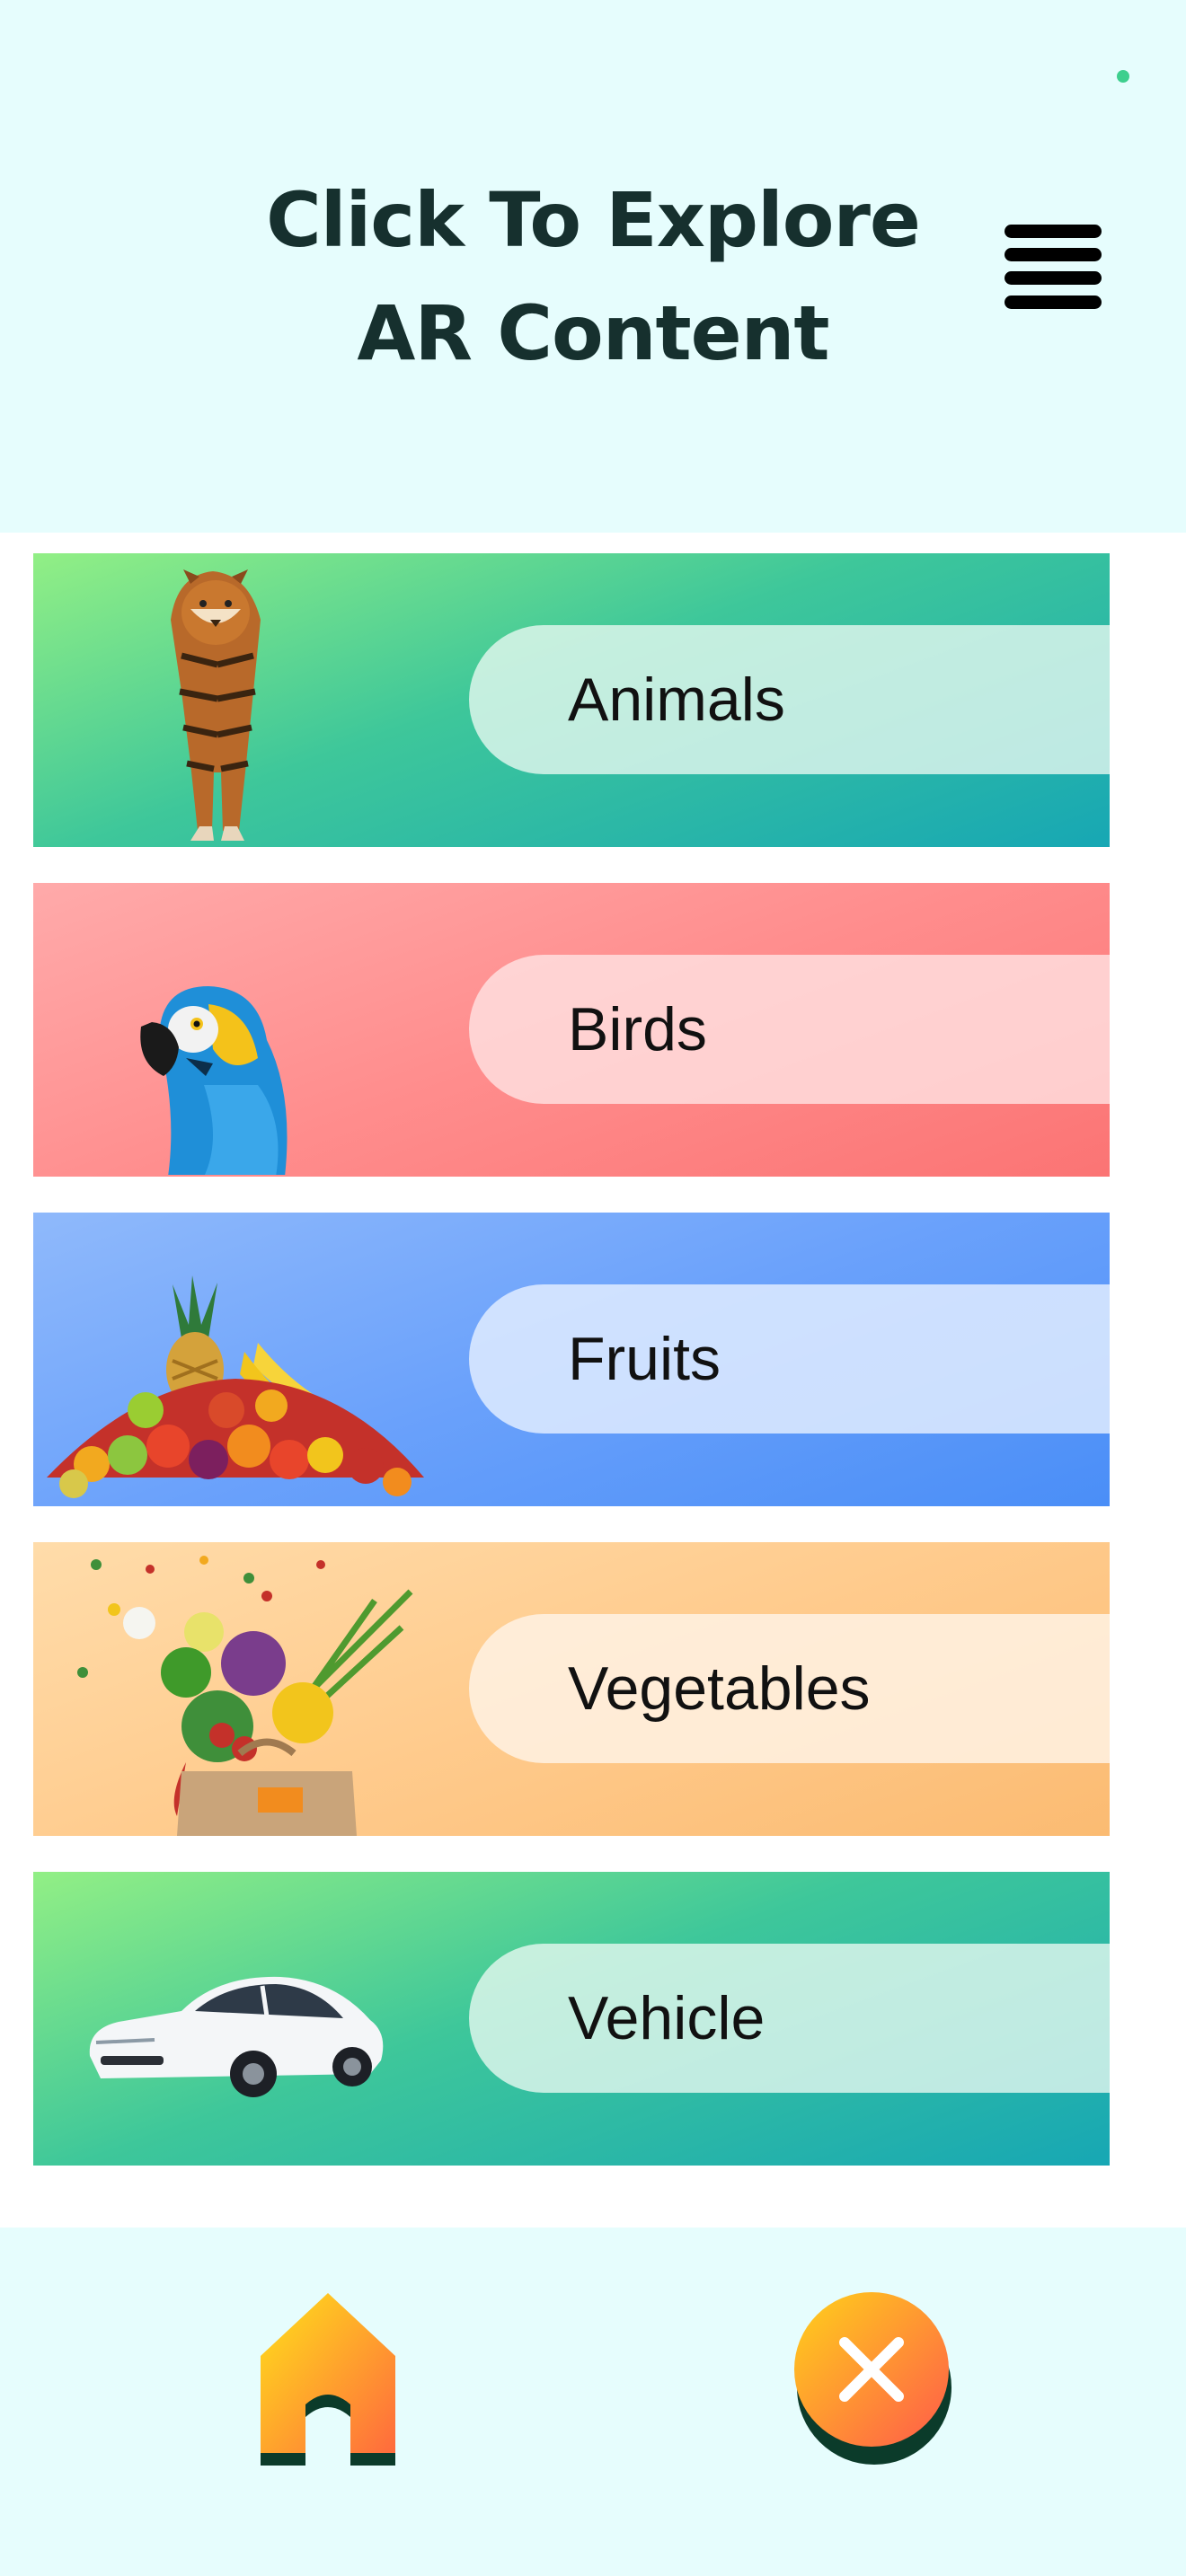 The height and width of the screenshot is (2576, 1186). I want to click on category-card-vehicle: Vehicle, so click(571, 2019).